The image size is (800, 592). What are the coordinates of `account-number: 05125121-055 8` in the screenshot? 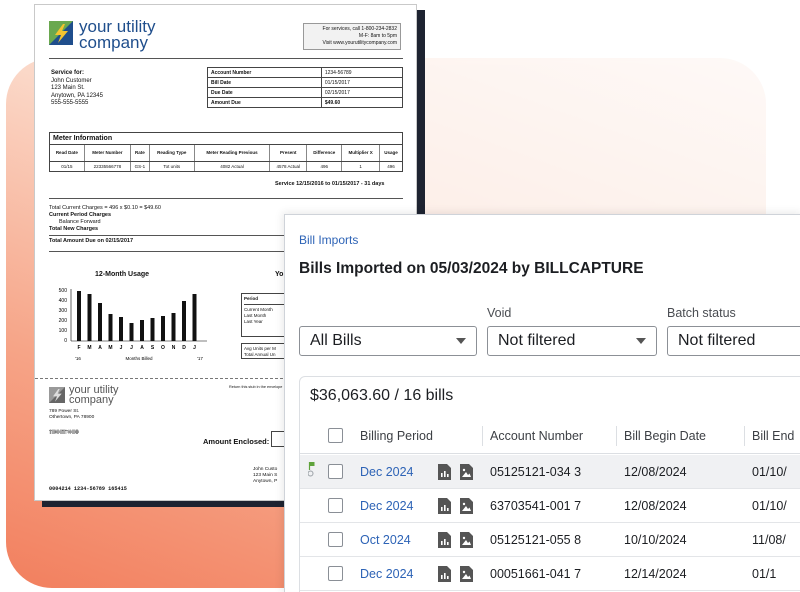 It's located at (536, 540).